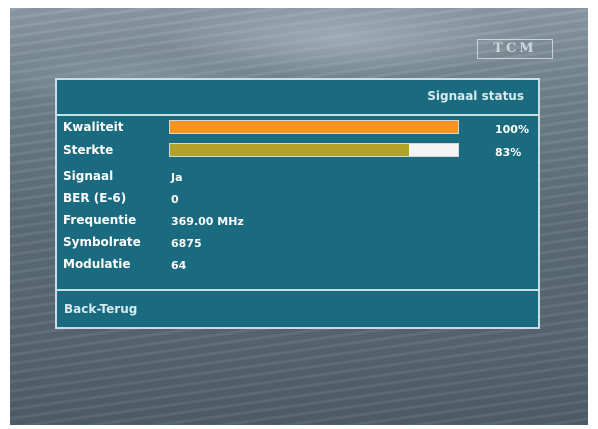 Image resolution: width=598 pixels, height=429 pixels. I want to click on quality-bar-fill, so click(314, 127).